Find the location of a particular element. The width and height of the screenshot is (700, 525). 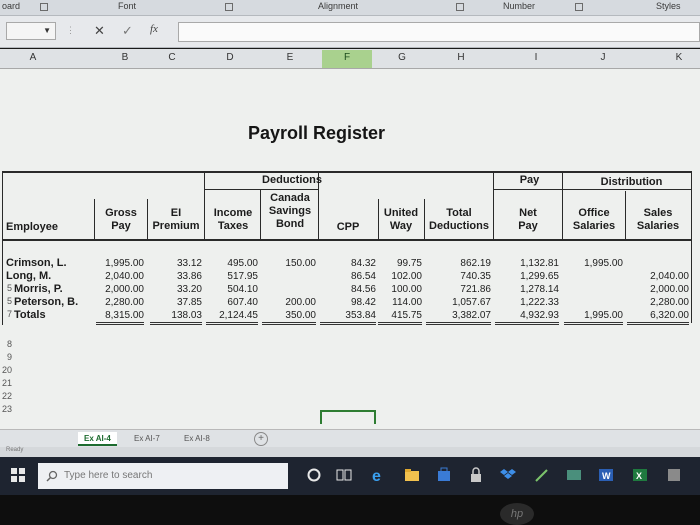

gross-pay-cell: 2,040.00 is located at coordinates (120, 277).